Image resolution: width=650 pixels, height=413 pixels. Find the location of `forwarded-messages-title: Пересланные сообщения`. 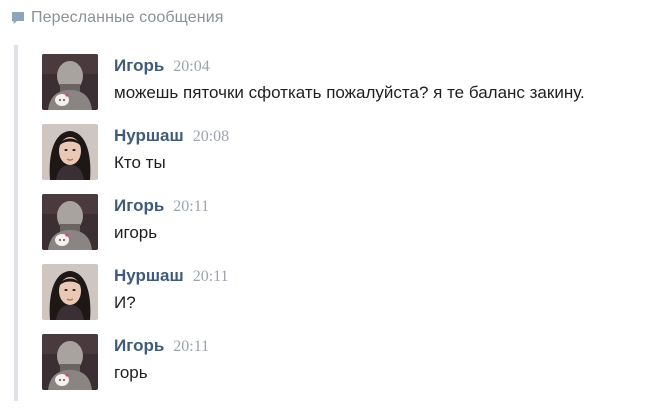

forwarded-messages-title: Пересланные сообщения is located at coordinates (127, 17).